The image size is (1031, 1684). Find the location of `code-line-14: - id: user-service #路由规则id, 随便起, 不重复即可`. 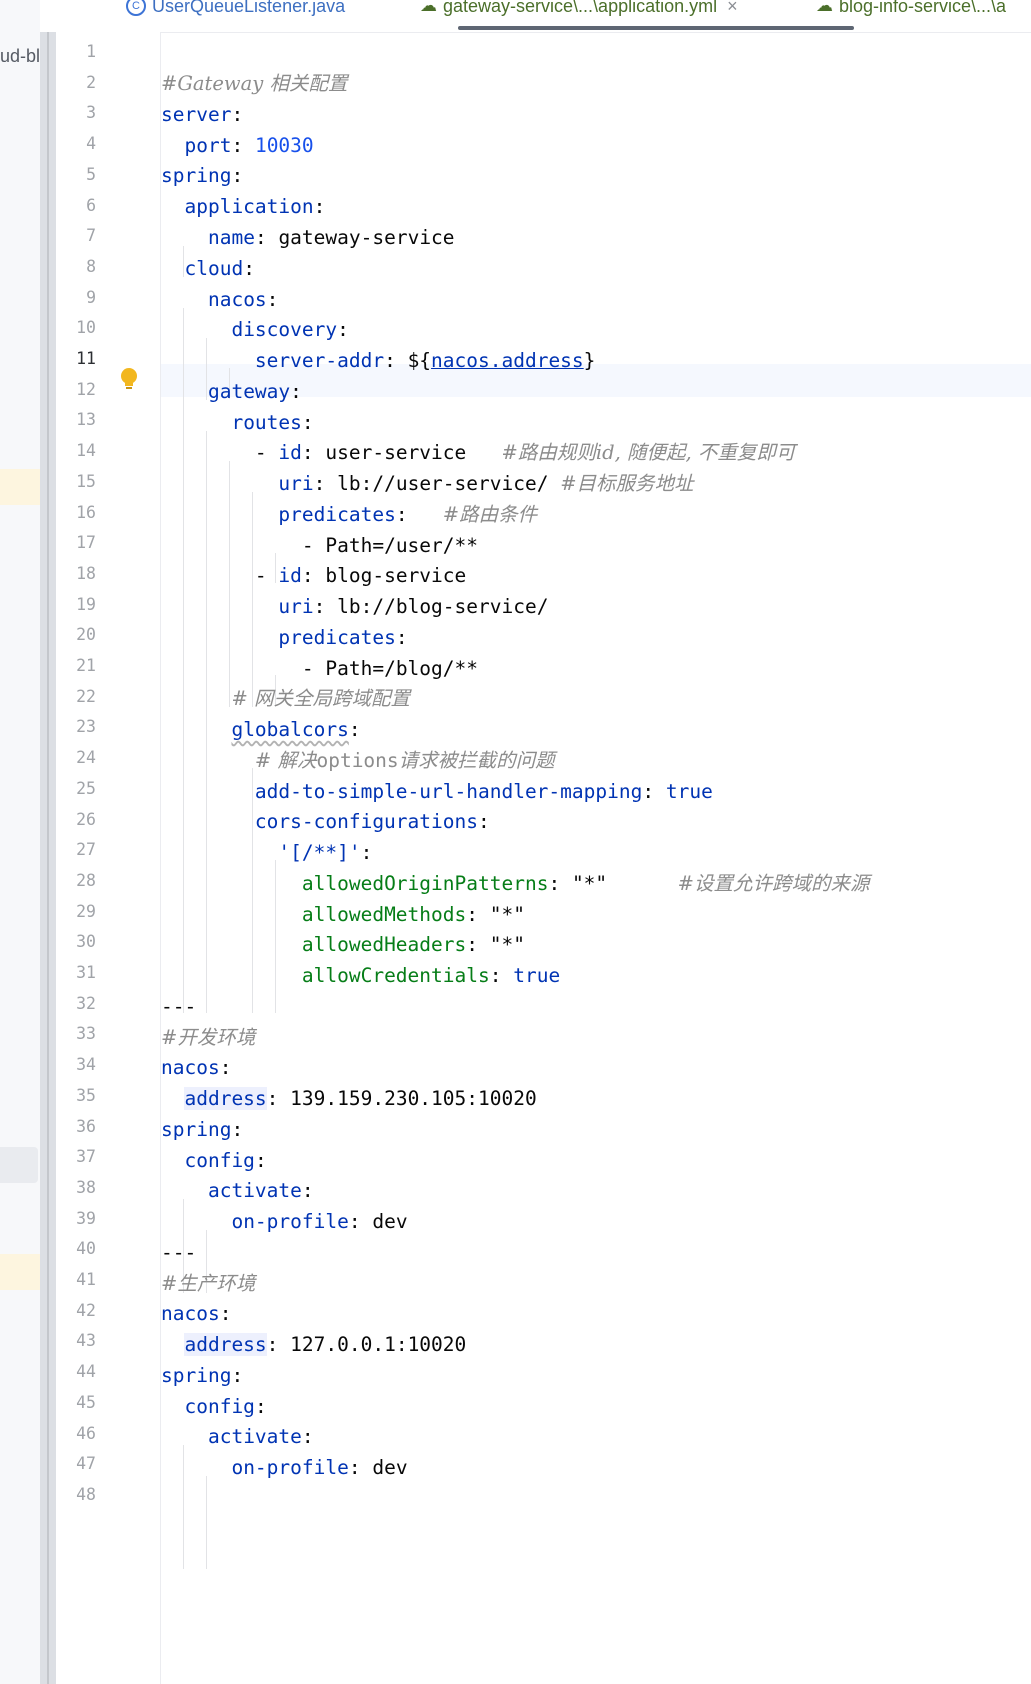

code-line-14: - id: user-service #路由规则id, 随便起, 不重复即可 is located at coordinates (478, 452).